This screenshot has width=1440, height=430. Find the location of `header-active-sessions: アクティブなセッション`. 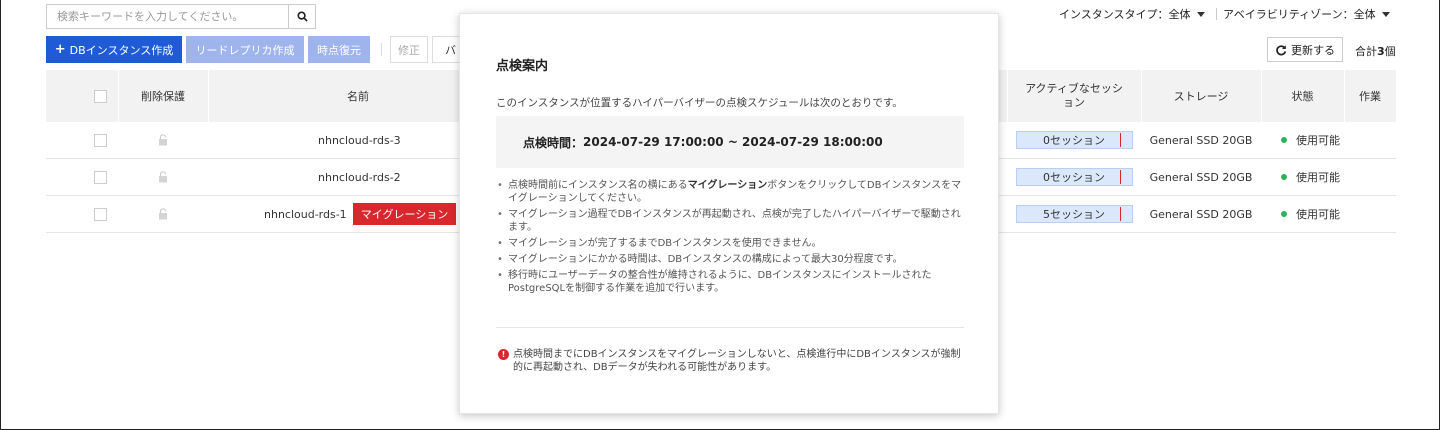

header-active-sessions: アクティブなセッション is located at coordinates (1074, 96).